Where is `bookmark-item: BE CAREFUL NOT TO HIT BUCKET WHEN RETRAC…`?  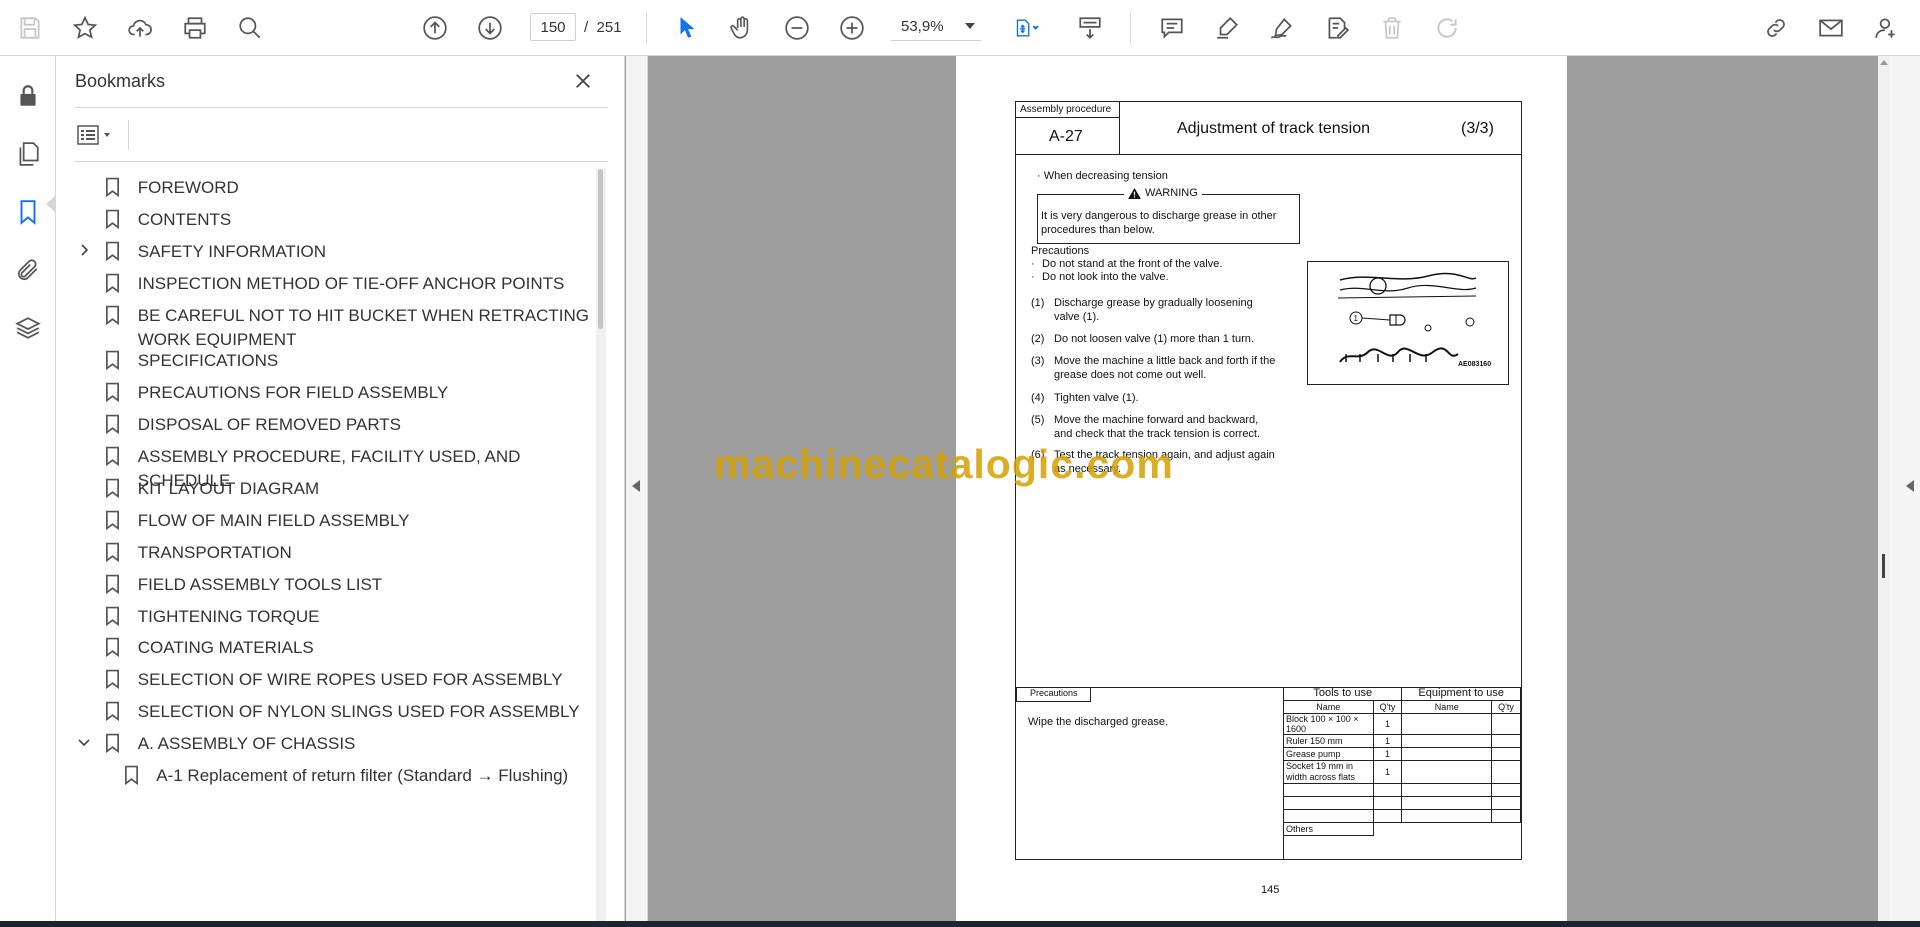 bookmark-item: BE CAREFUL NOT TO HIT BUCKET WHEN RETRAC… is located at coordinates (335, 328).